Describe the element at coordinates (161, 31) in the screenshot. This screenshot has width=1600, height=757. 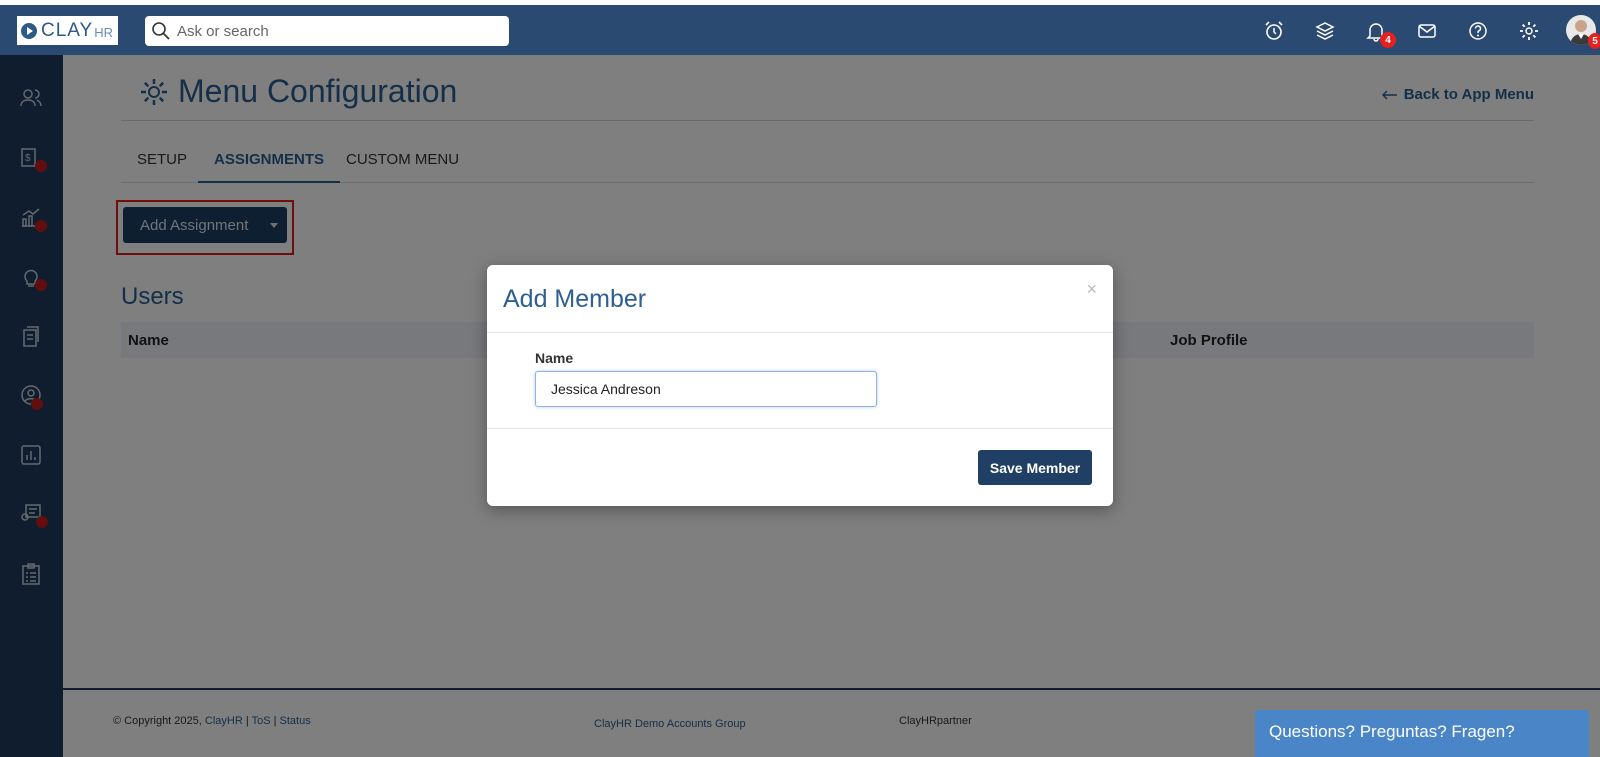
I see `search-icon` at that location.